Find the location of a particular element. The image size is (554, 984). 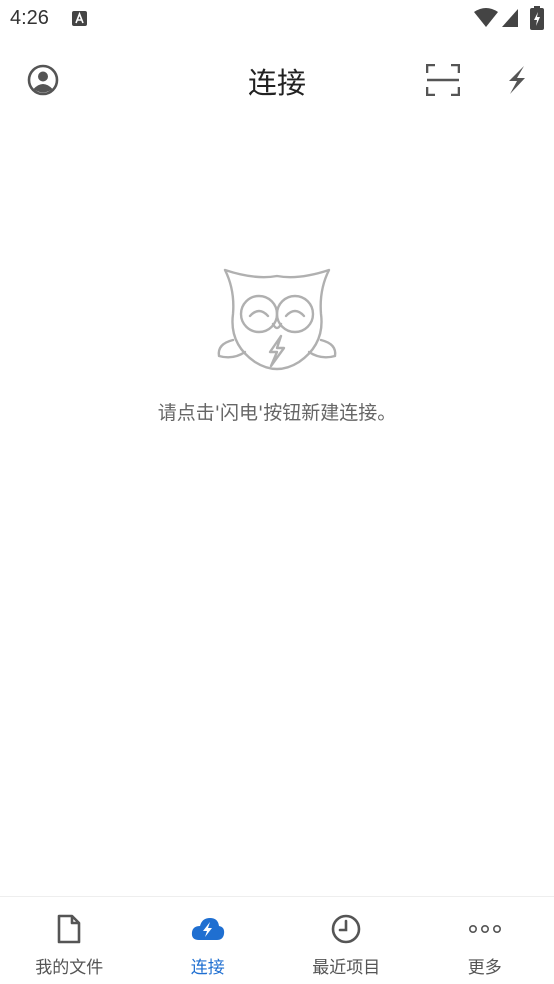

status-time: 4:26 is located at coordinates (29, 18).